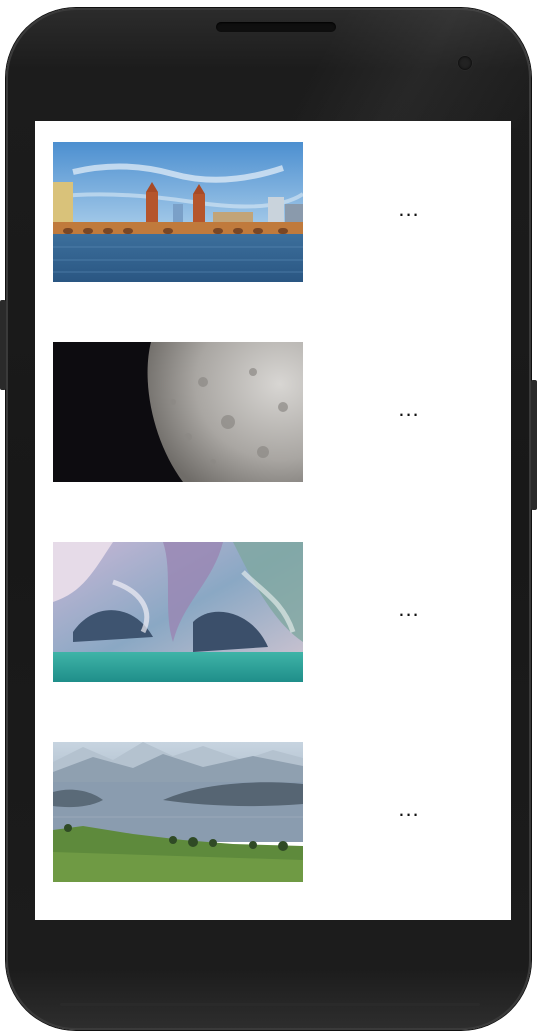 The width and height of the screenshot is (537, 1036). What do you see at coordinates (178, 212) in the screenshot?
I see `thumbnail-image-bridge` at bounding box center [178, 212].